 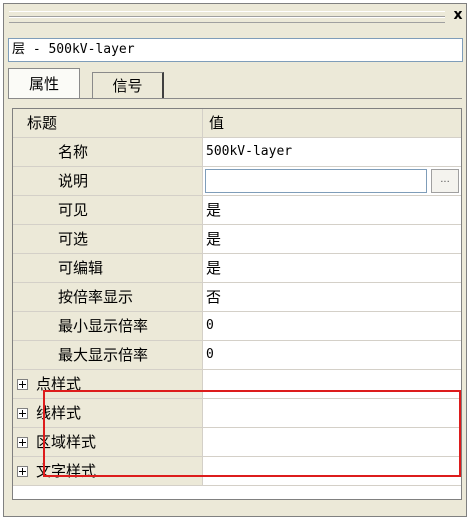 What do you see at coordinates (108, 123) in the screenshot?
I see `header-title: 标题` at bounding box center [108, 123].